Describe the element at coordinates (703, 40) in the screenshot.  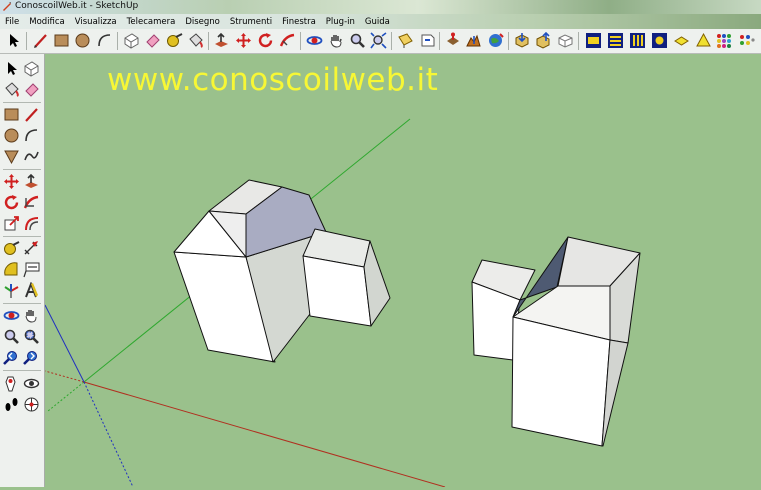
I see `shadow-icon` at that location.